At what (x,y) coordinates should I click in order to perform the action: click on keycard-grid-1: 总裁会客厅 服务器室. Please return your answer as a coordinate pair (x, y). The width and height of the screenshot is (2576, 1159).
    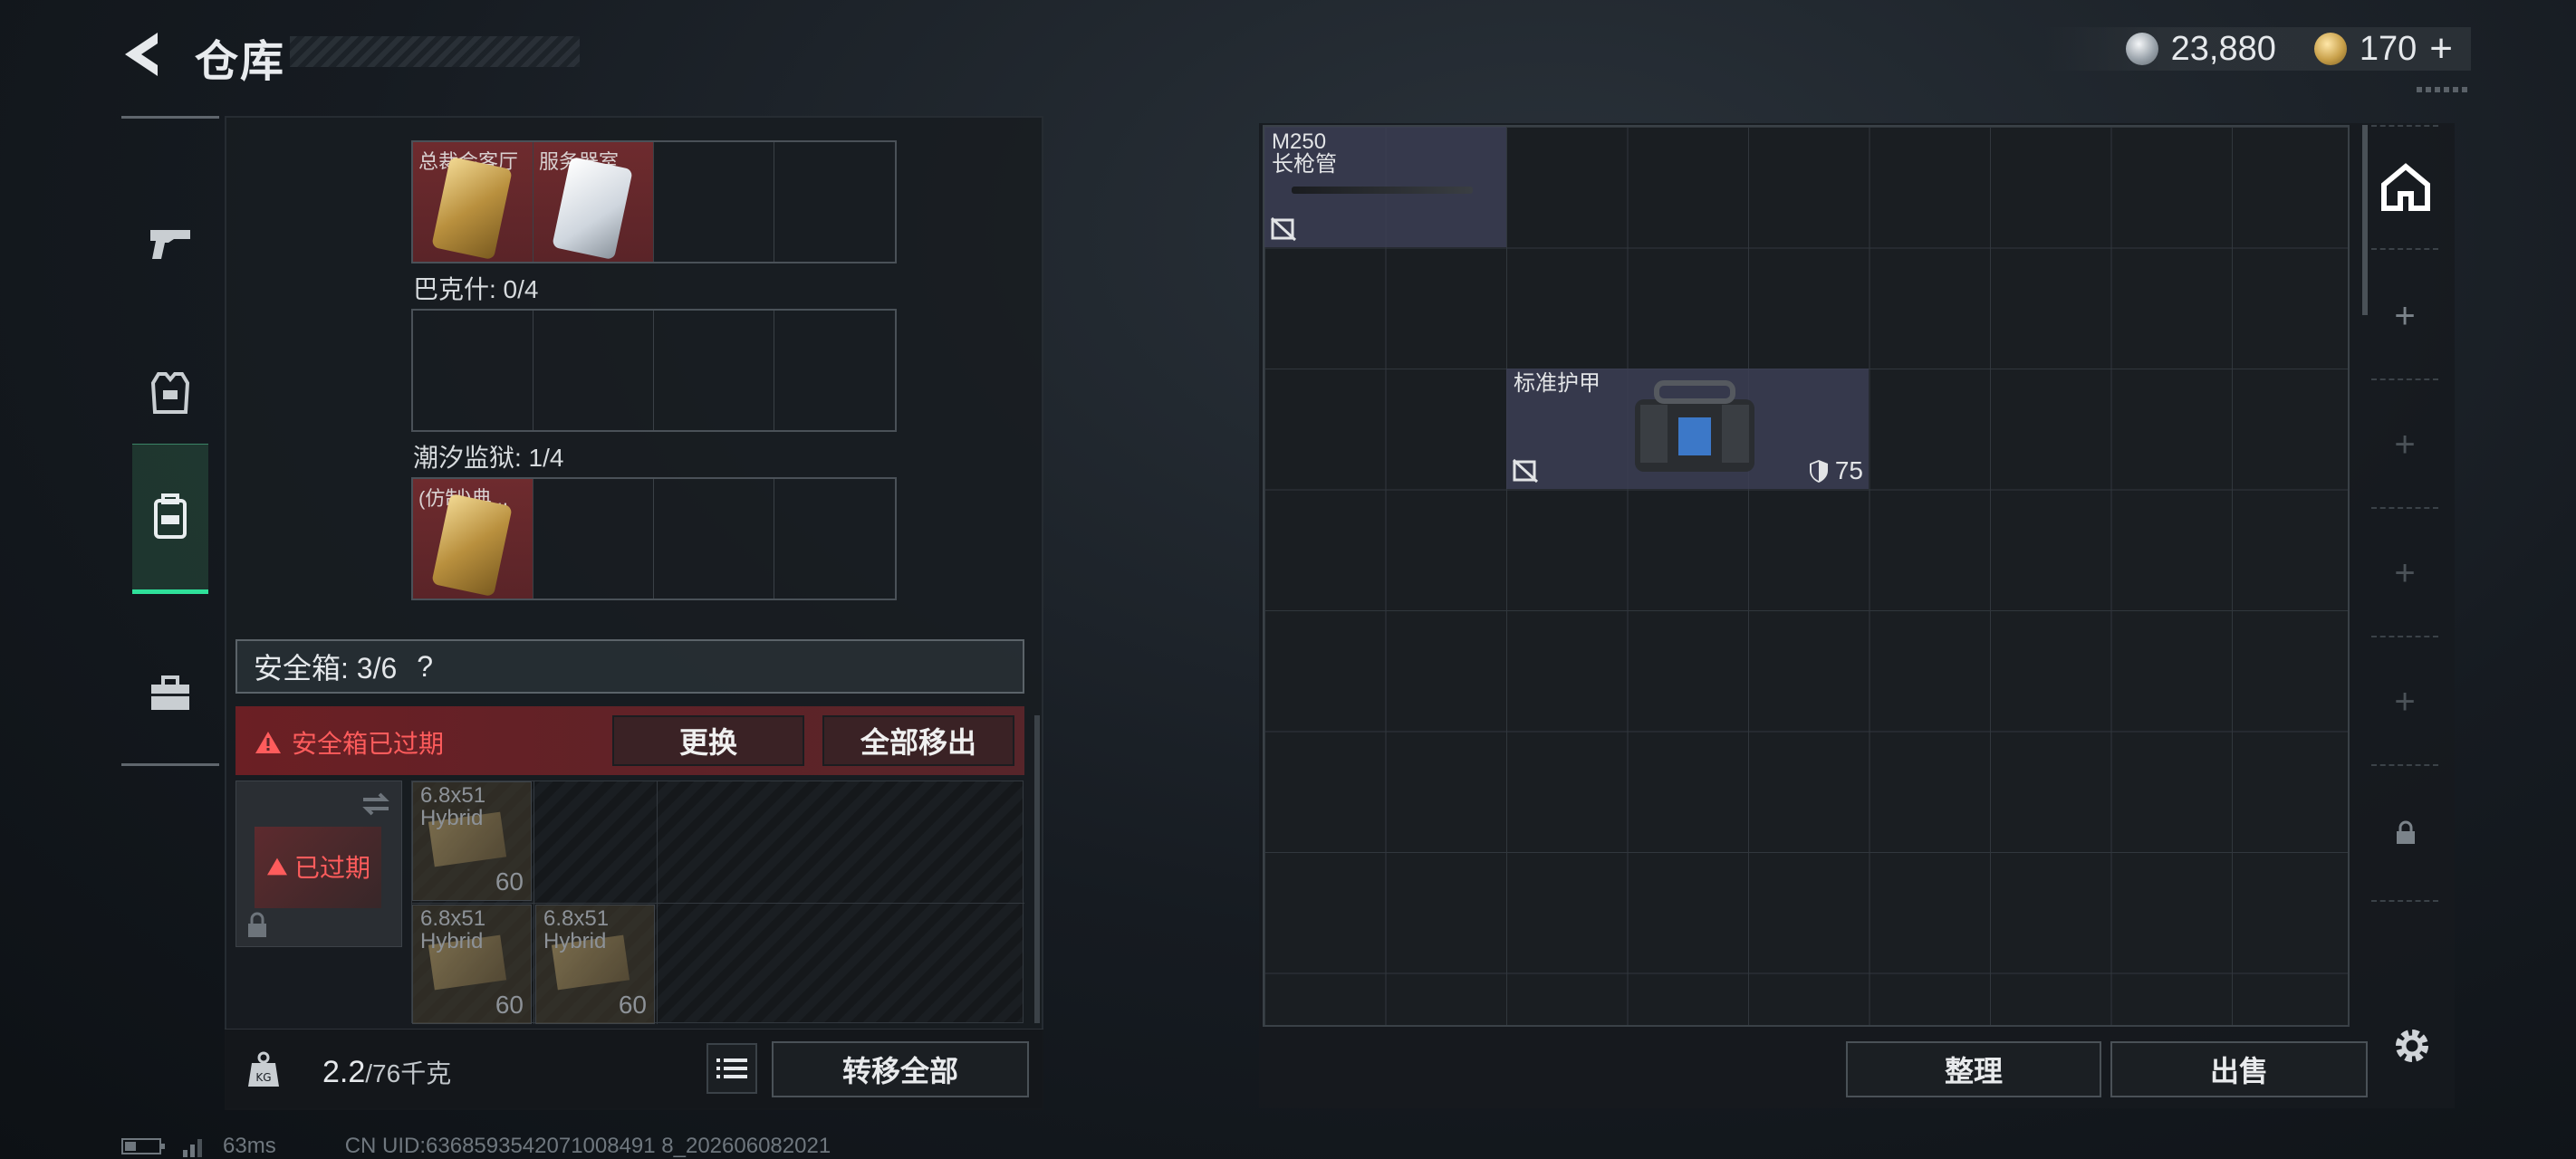
    Looking at the image, I should click on (654, 201).